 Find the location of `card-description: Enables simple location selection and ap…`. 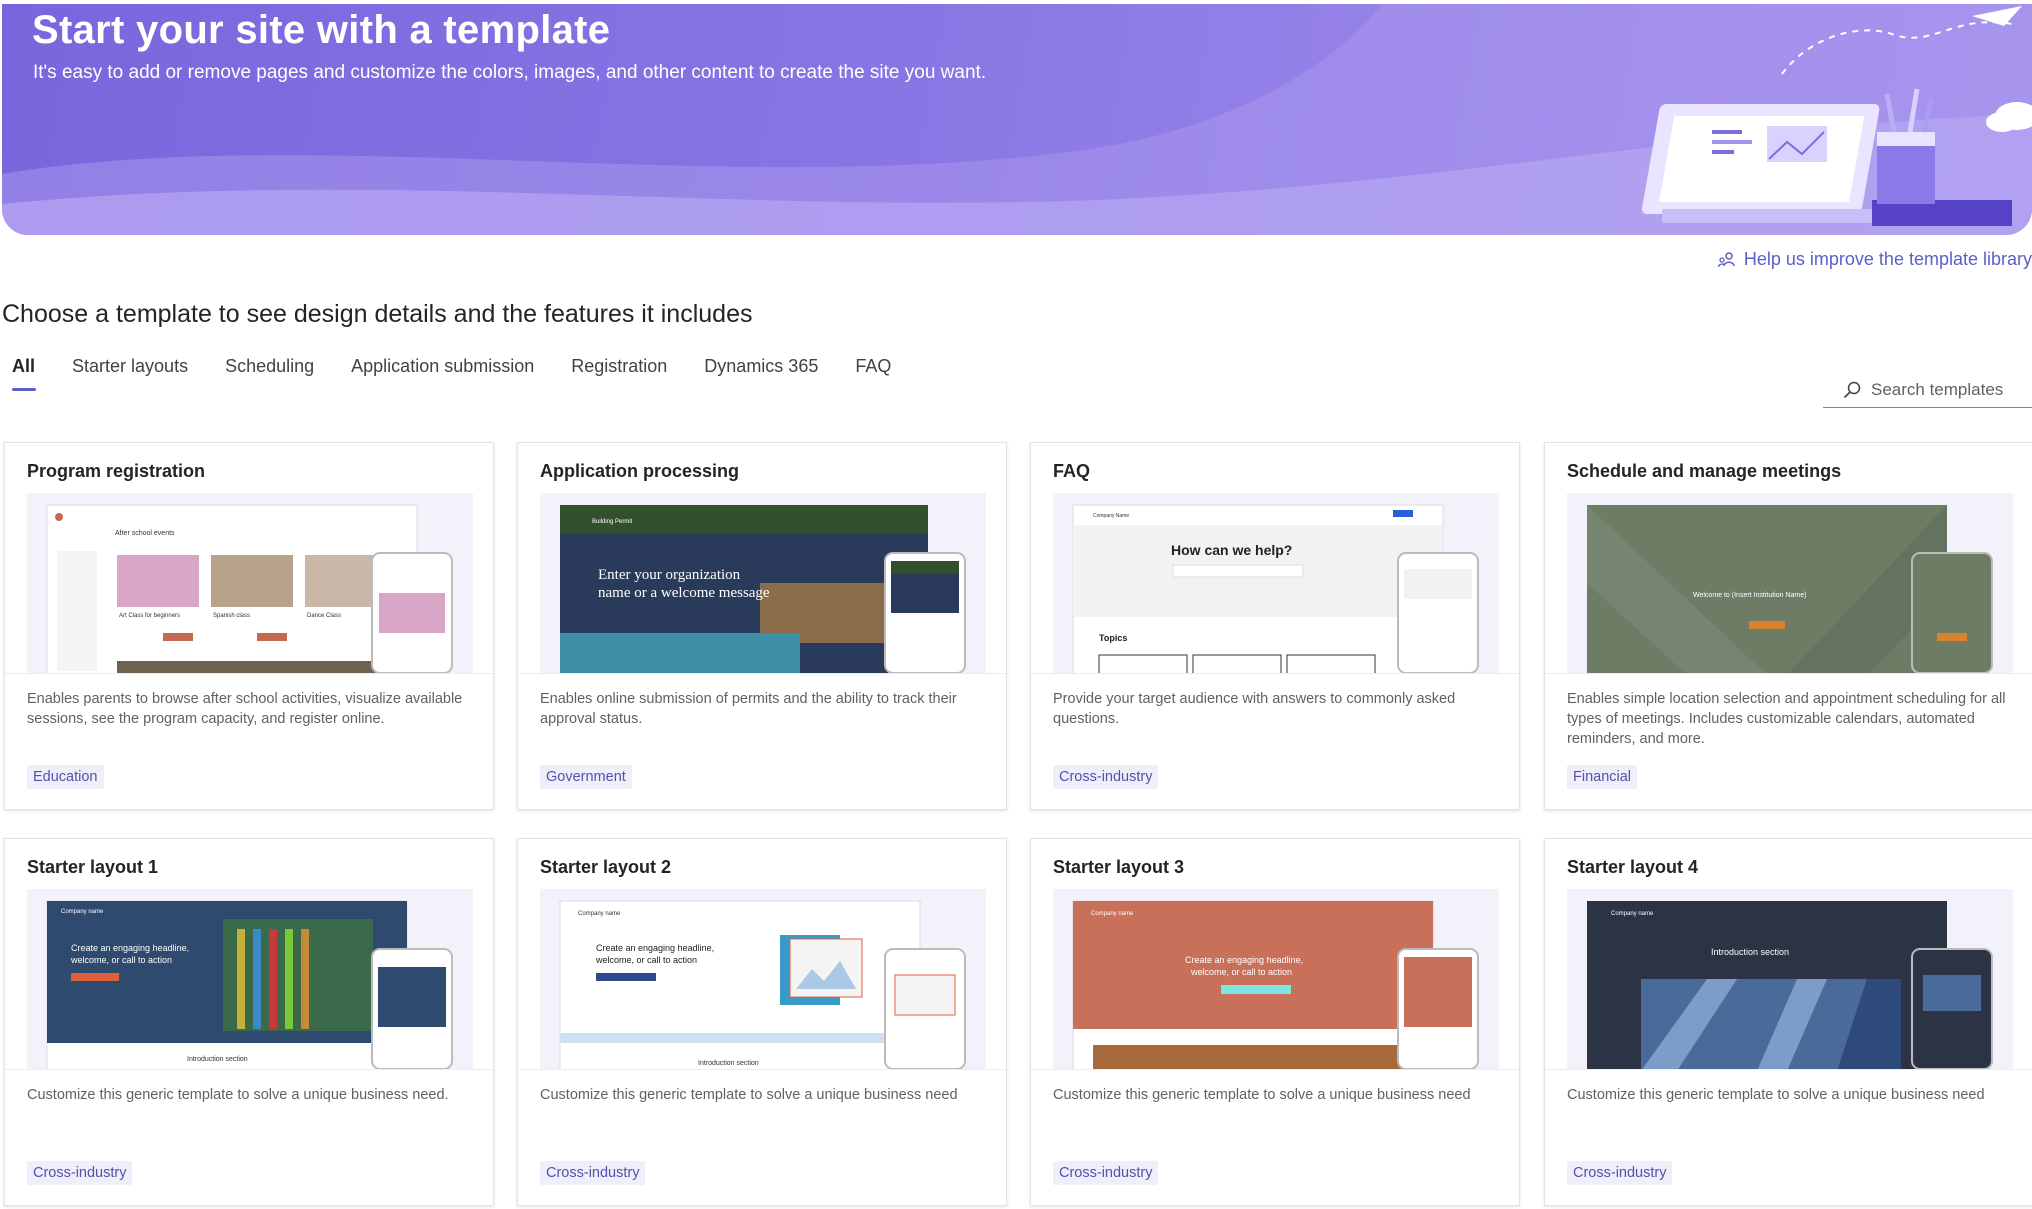

card-description: Enables simple location selection and ap… is located at coordinates (1786, 719).